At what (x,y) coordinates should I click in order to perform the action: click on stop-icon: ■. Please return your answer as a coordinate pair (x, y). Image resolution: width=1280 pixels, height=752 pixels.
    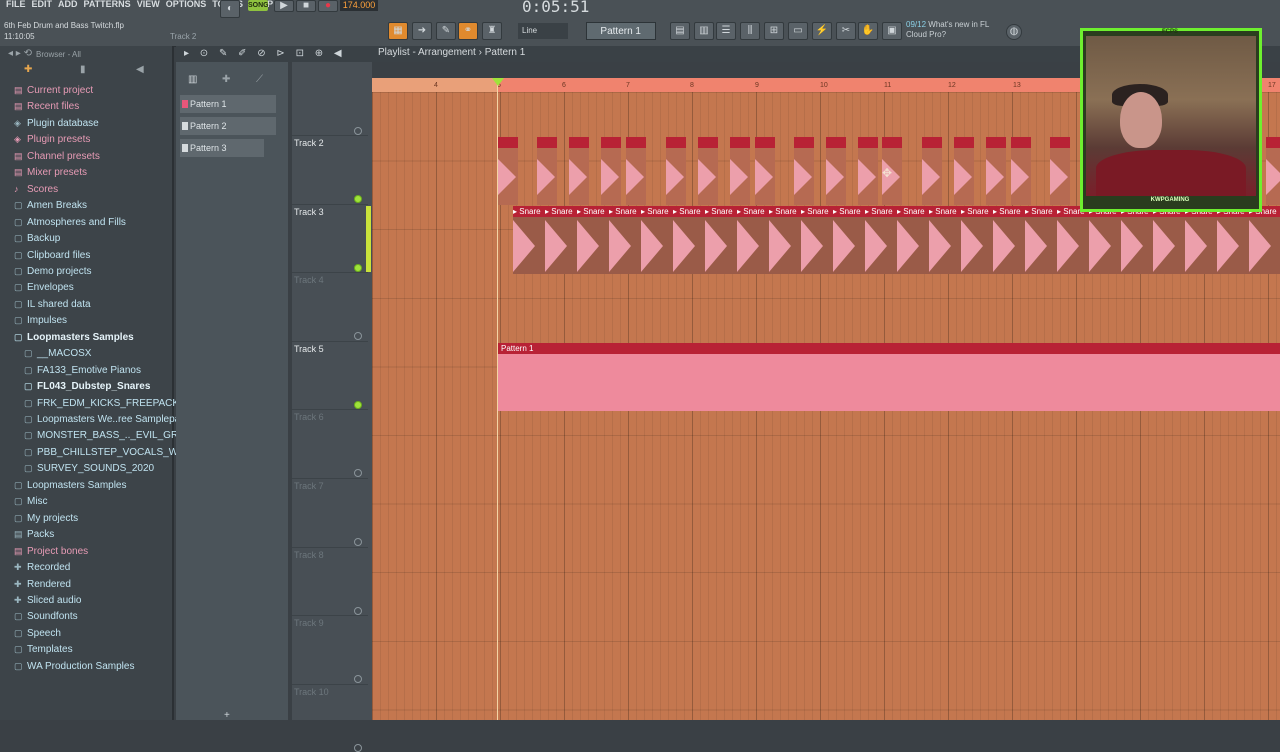
    Looking at the image, I should click on (306, 6).